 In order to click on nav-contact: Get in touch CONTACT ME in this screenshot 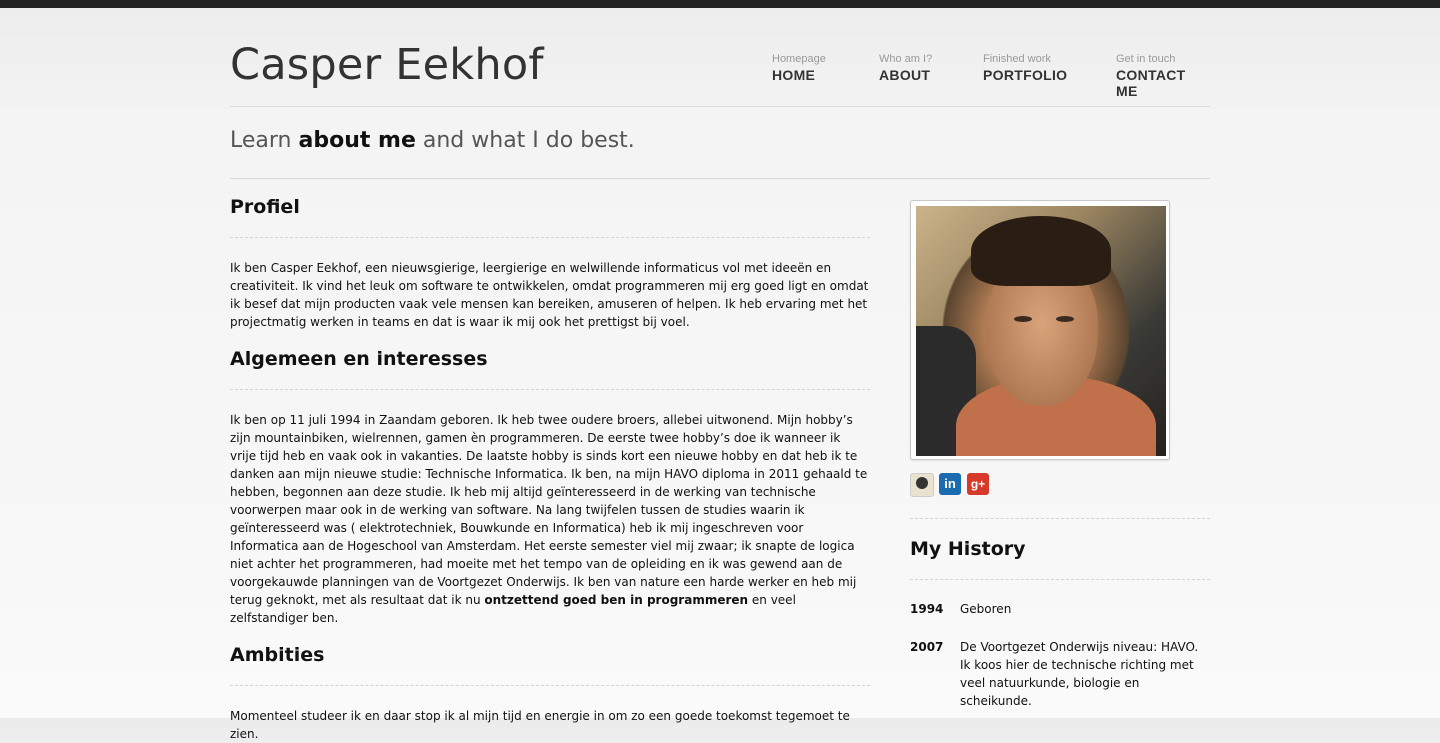, I will do `click(1163, 76)`.